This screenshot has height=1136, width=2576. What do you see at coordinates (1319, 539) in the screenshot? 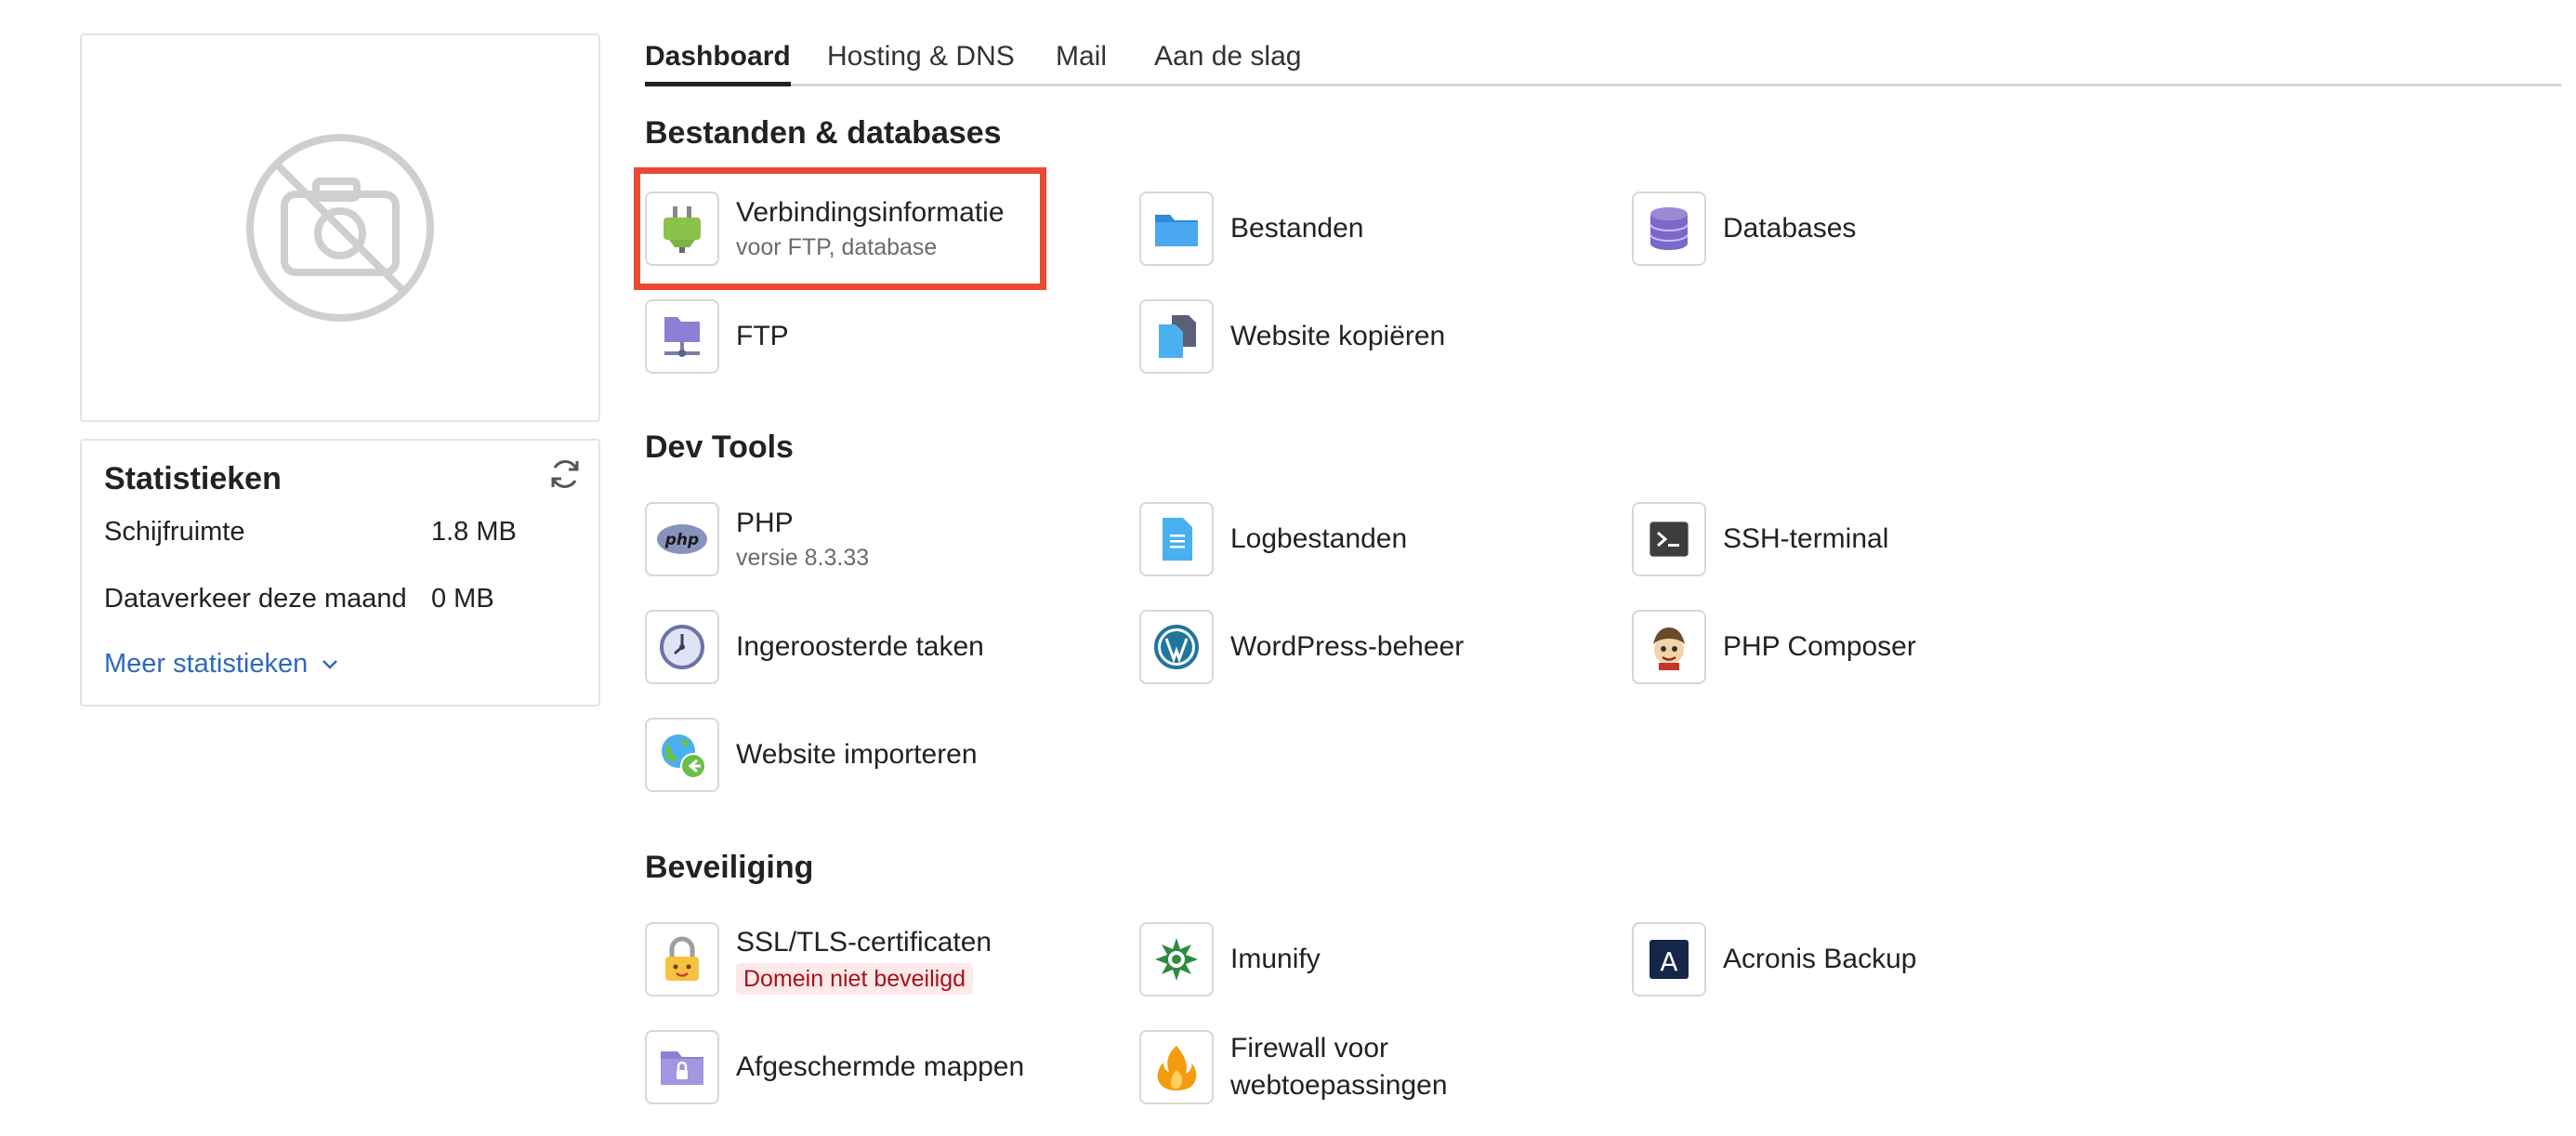
I see `tool-label: Logbestanden` at bounding box center [1319, 539].